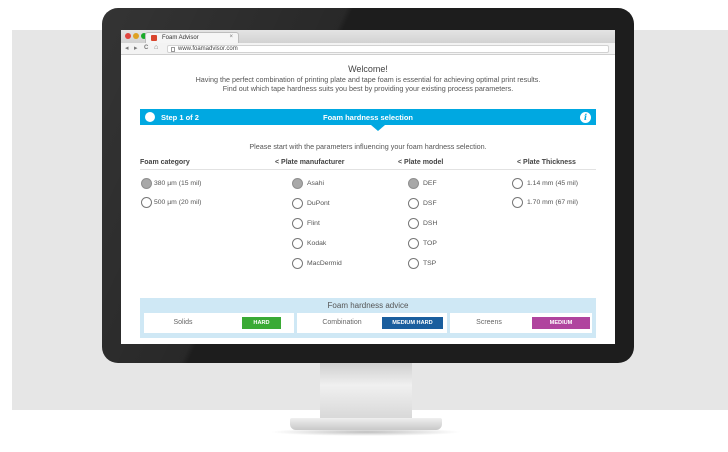 This screenshot has width=728, height=452. Describe the element at coordinates (368, 36) in the screenshot. I see `tab-bar: Foam Advisor ×` at that location.